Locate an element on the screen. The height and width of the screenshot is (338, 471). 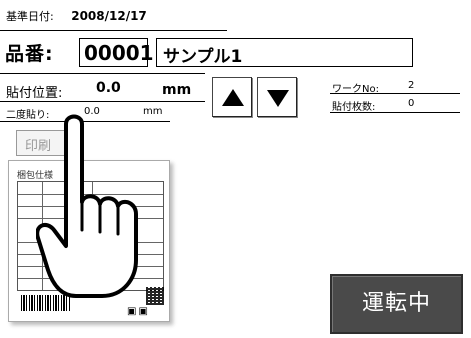
part-number-label: 品番: is located at coordinates (29, 54).